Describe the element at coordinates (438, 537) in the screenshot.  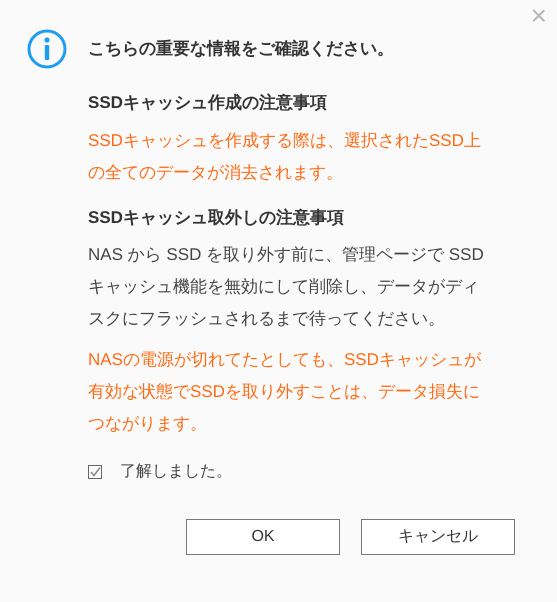
I see `cancel-button: キャンセル` at that location.